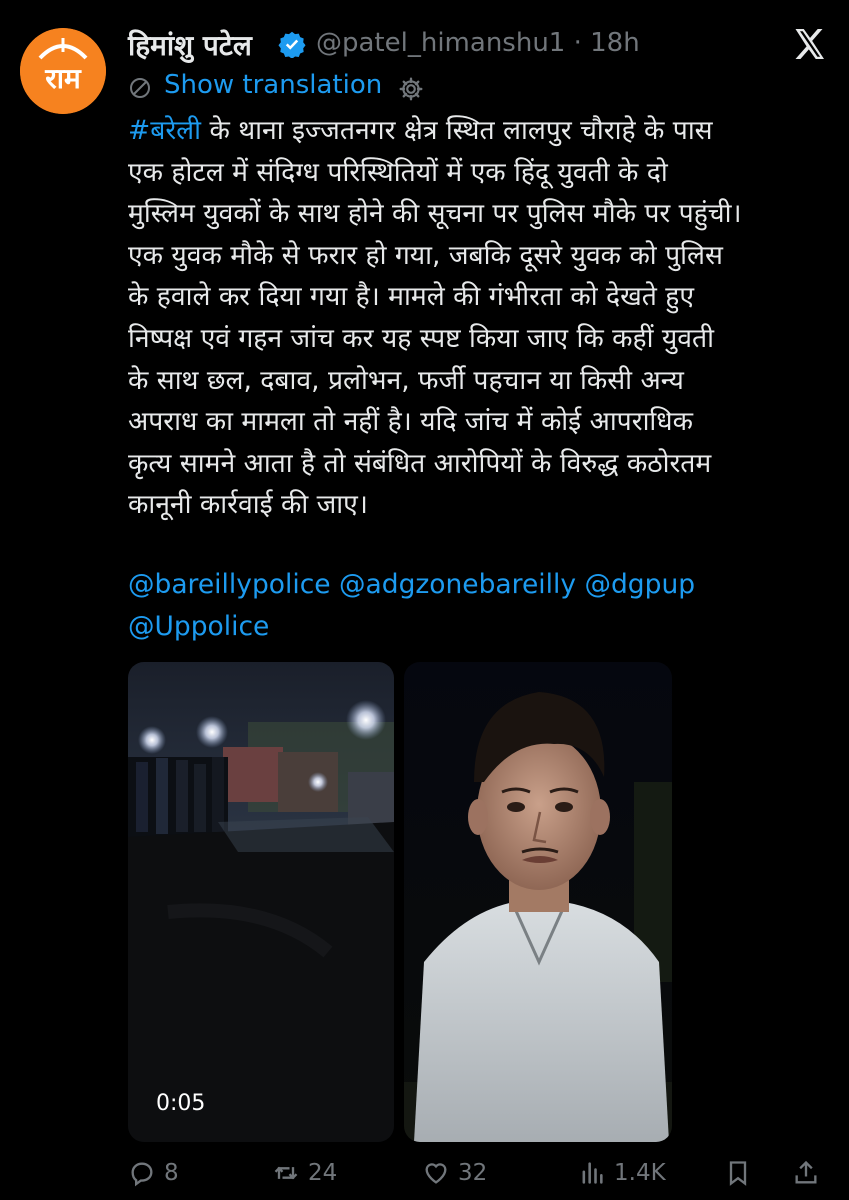 This screenshot has height=1200, width=849. I want to click on show-translation-link: Show translation, so click(273, 85).